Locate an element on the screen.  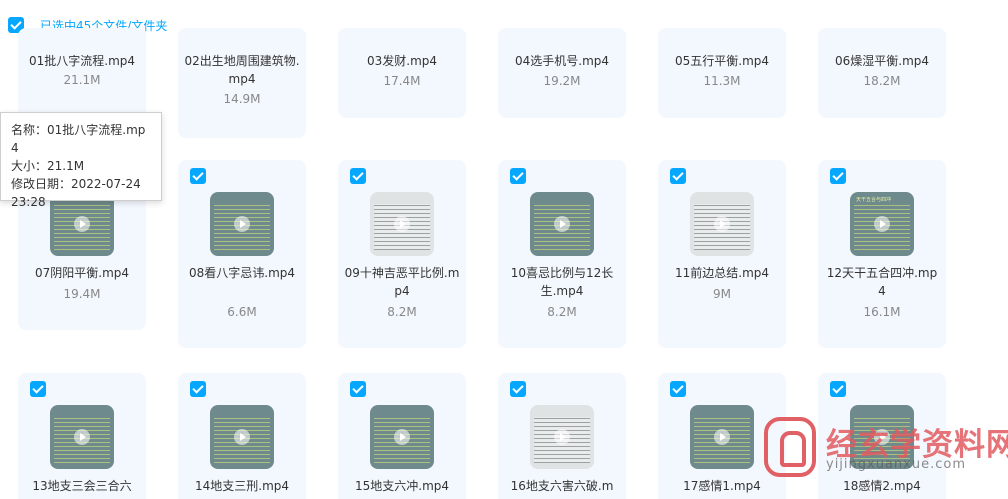
video-thumbnail: 天干五合与四冲 is located at coordinates (882, 224).